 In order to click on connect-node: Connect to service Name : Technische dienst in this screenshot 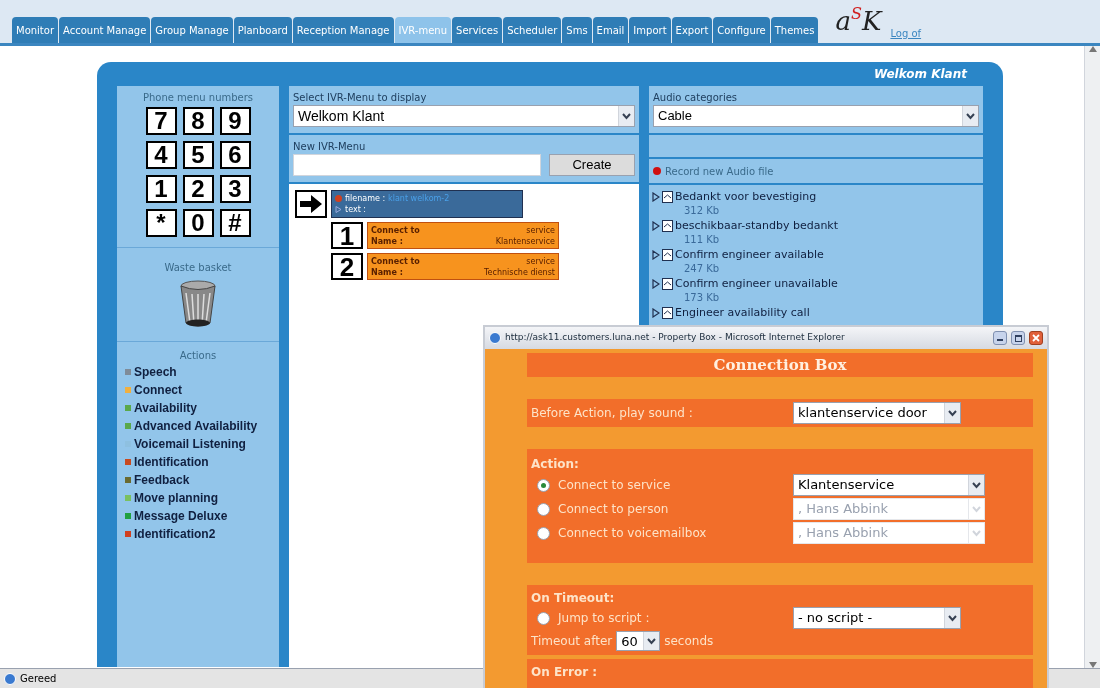, I will do `click(463, 266)`.